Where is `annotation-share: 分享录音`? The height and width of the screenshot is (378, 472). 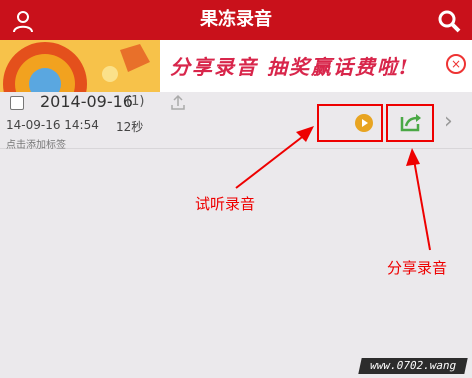 annotation-share: 分享录音 is located at coordinates (417, 268).